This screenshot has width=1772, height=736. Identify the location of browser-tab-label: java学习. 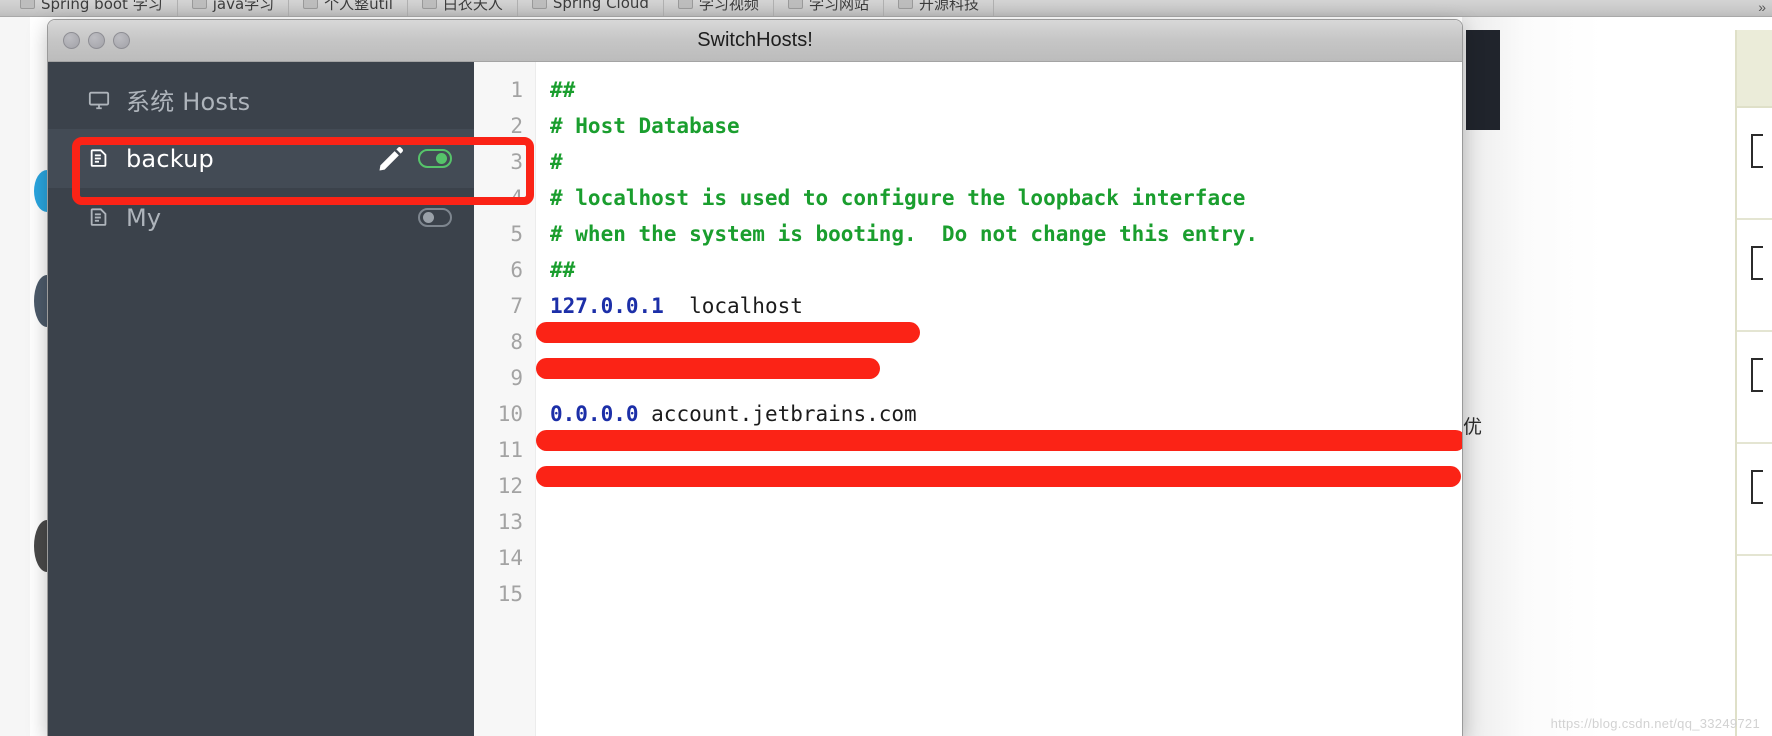
(243, 6).